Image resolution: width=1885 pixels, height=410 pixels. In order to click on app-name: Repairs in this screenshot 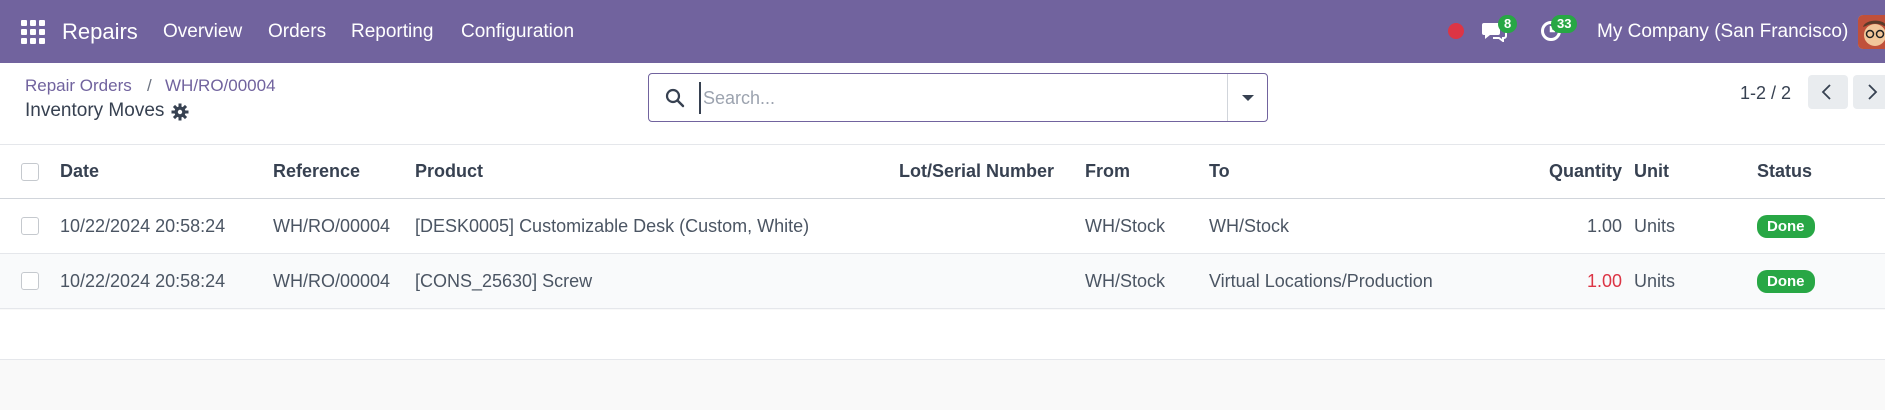, I will do `click(100, 32)`.